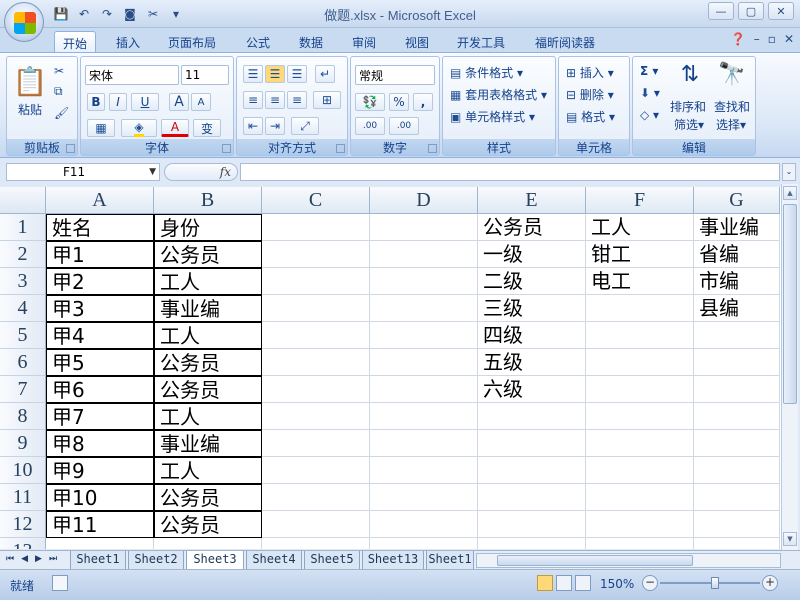  What do you see at coordinates (156, 560) in the screenshot?
I see `sheet-tab-sheet2: Sheet2` at bounding box center [156, 560].